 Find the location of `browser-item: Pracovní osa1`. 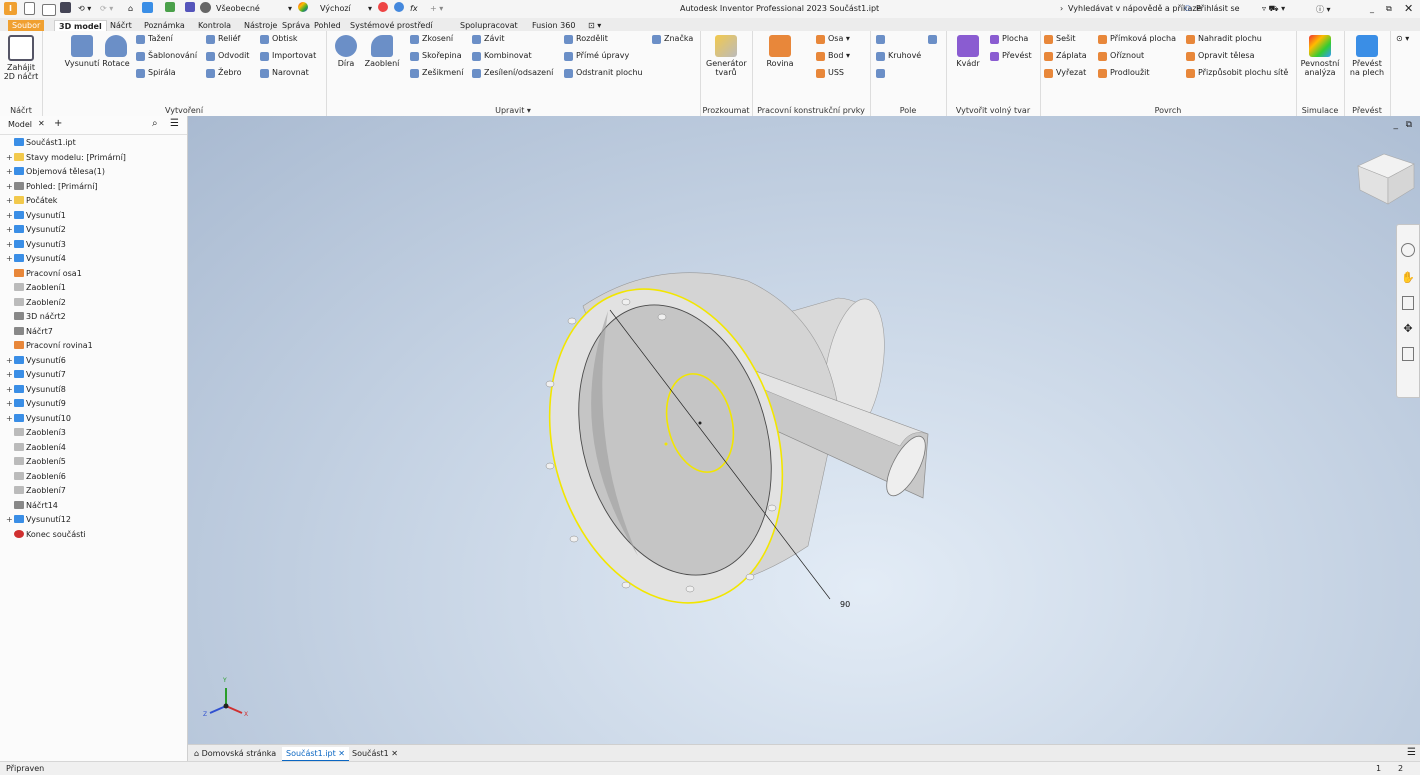

browser-item: Pracovní osa1 is located at coordinates (44, 273).